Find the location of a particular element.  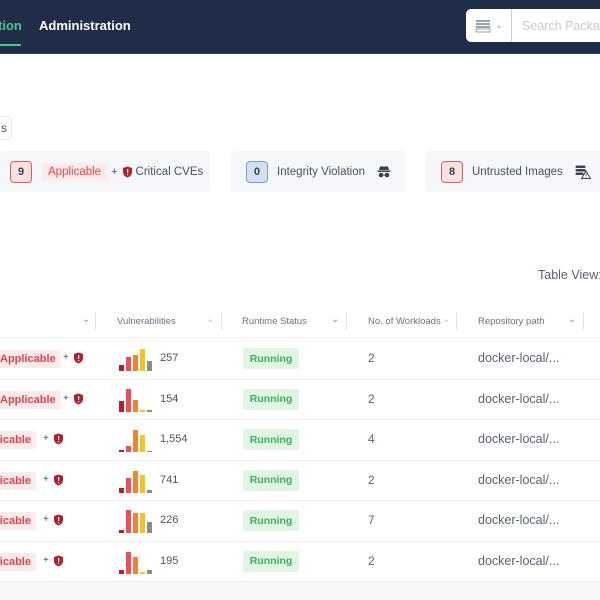

untrusted-images-card: 8 Untrusted Images is located at coordinates (513, 171).